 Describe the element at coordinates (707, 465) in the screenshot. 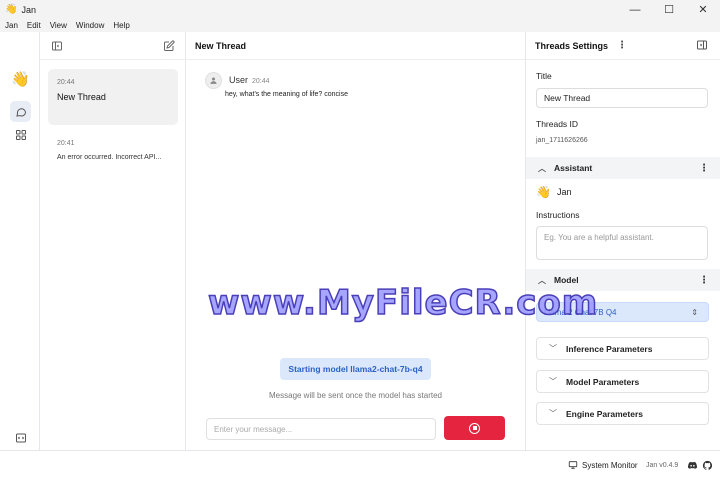

I see `github-icon` at that location.